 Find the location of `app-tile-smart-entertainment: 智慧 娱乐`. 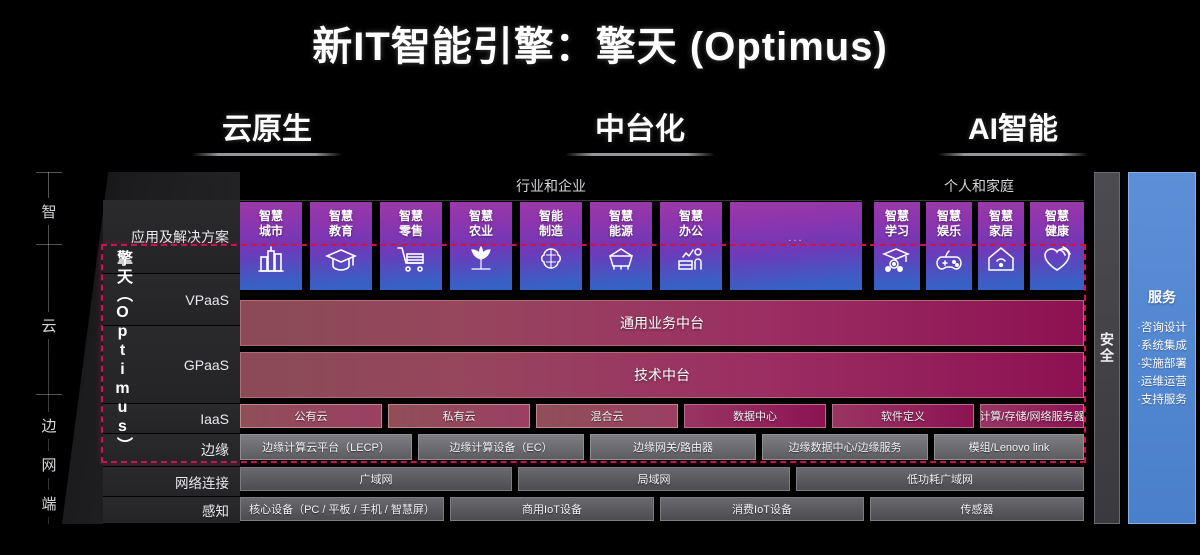

app-tile-smart-entertainment: 智慧 娱乐 is located at coordinates (949, 246).